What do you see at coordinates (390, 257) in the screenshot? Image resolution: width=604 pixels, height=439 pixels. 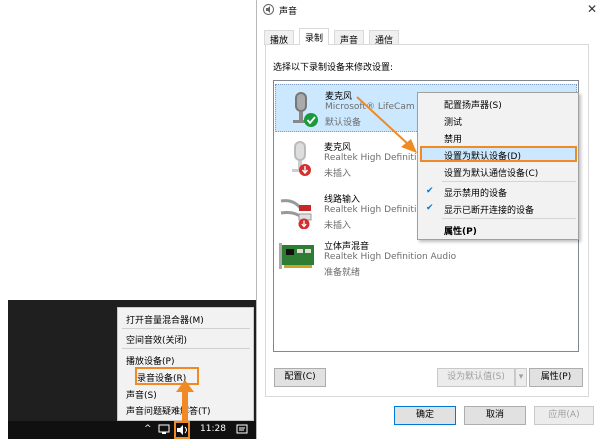 I see `device-detail: Realtek High Definition Audio` at bounding box center [390, 257].